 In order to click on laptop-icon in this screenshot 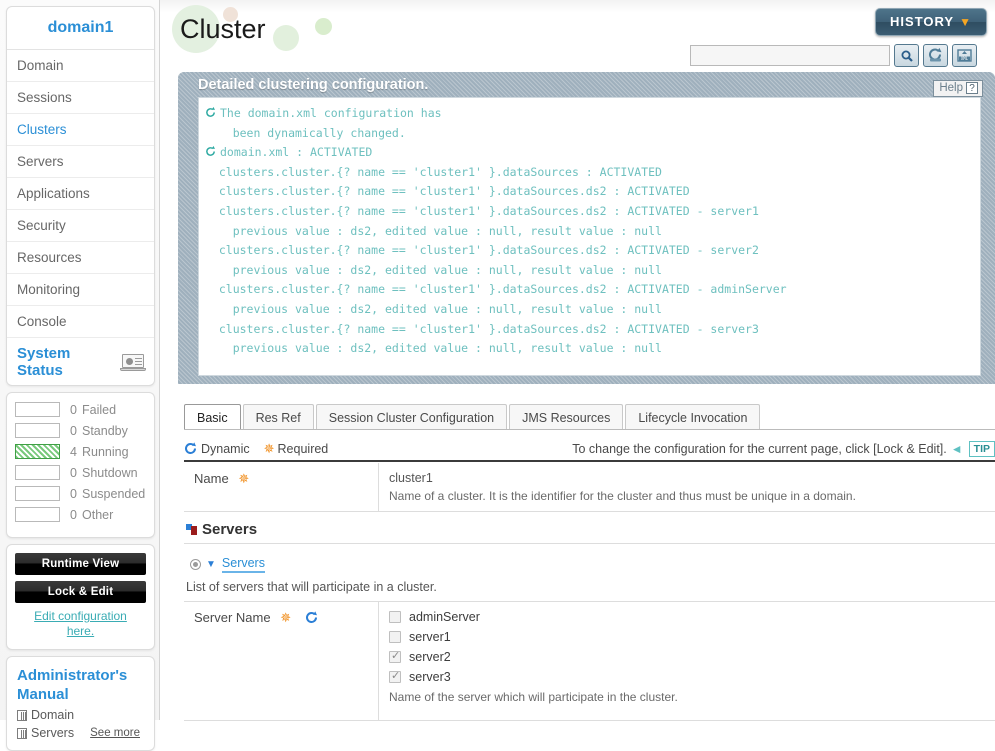, I will do `click(133, 362)`.